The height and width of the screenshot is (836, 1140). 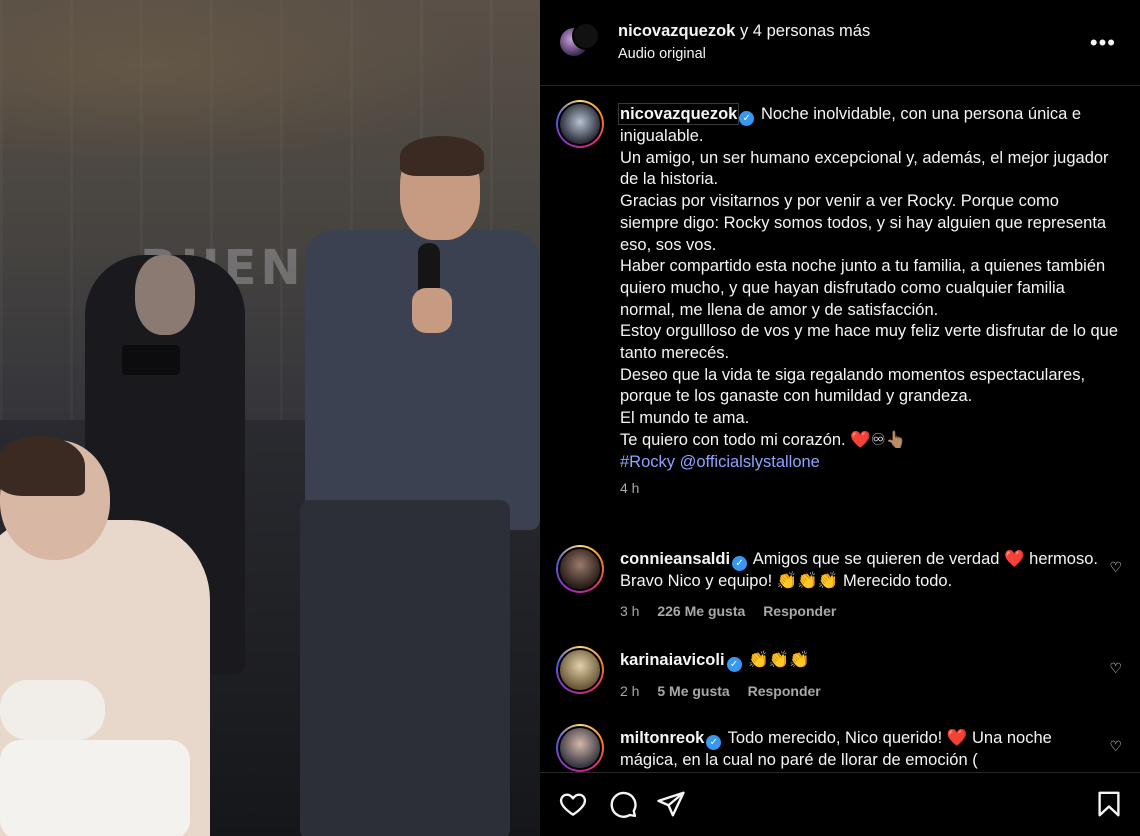 I want to click on avatar, so click(x=586, y=36).